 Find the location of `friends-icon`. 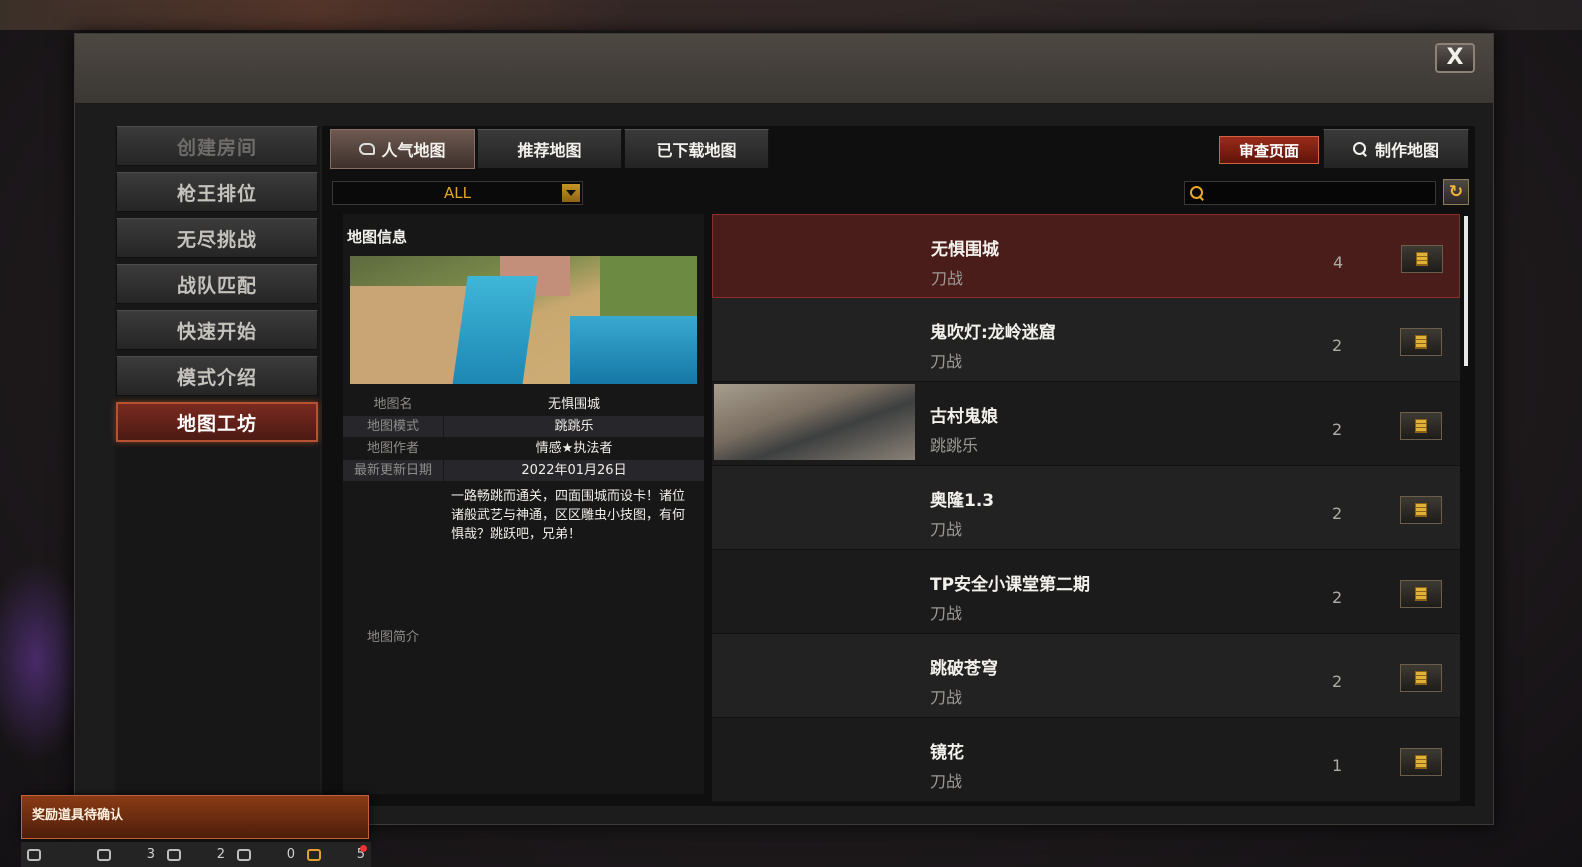

friends-icon is located at coordinates (104, 854).